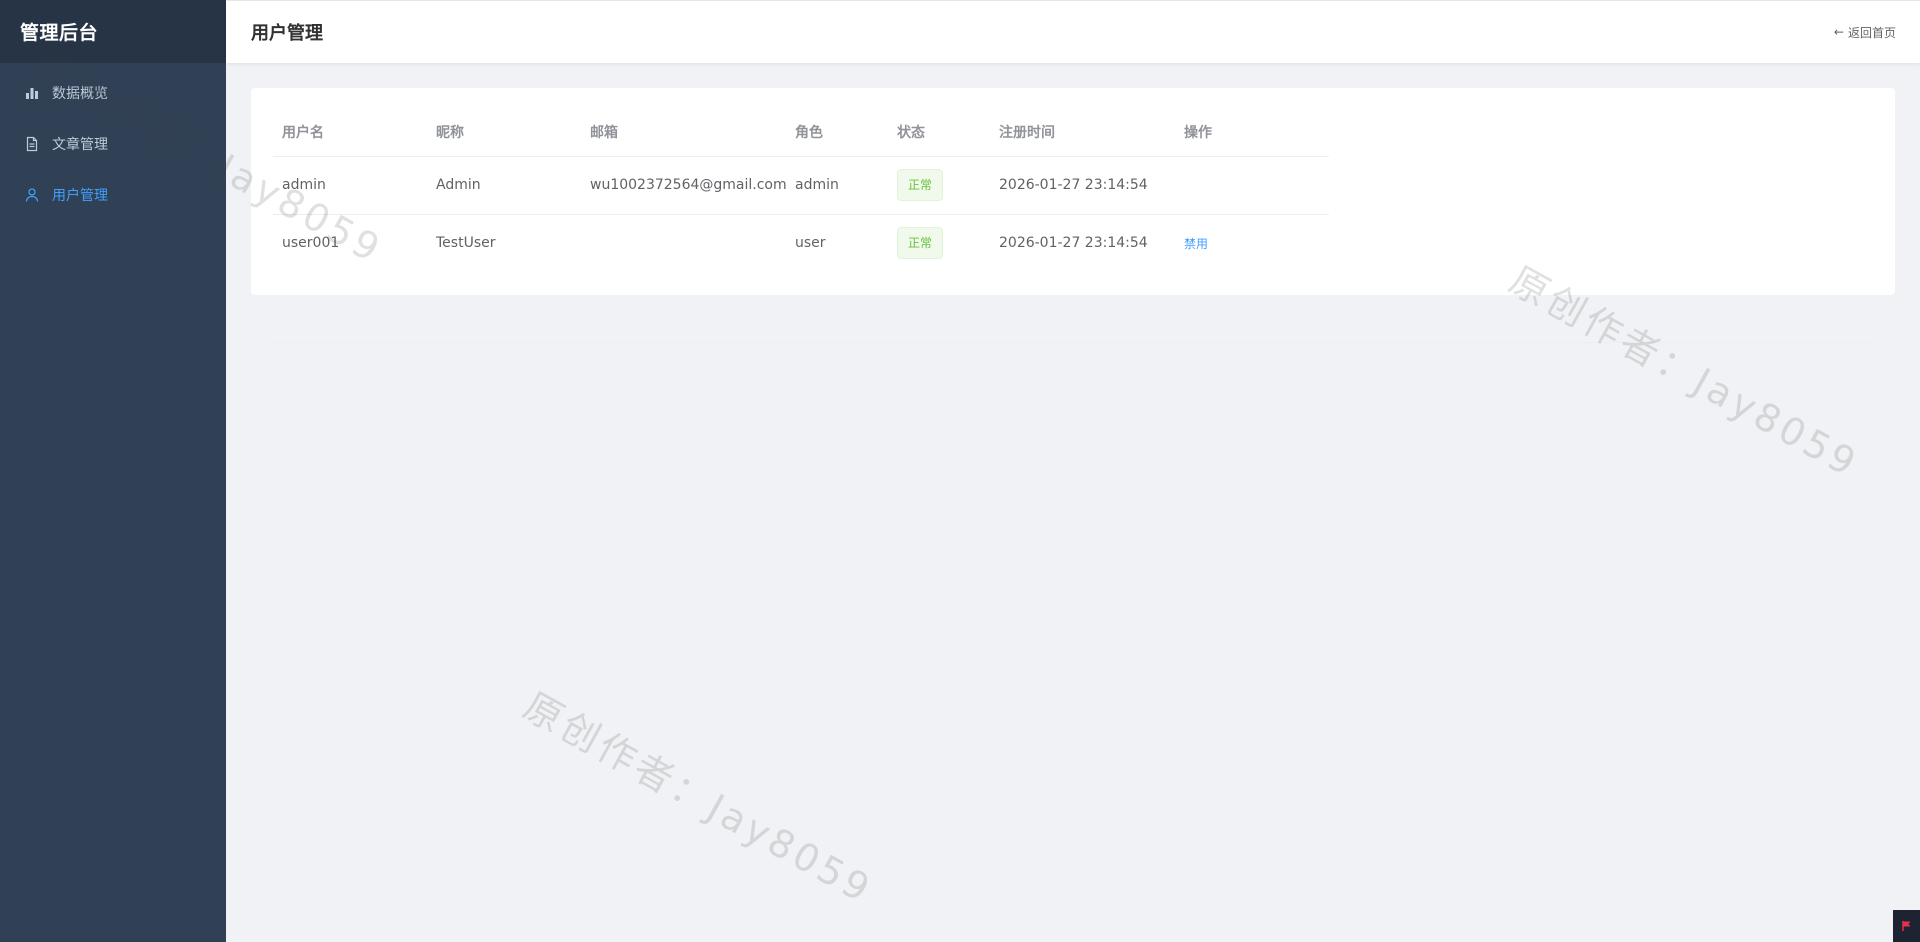  I want to click on sidebar-item-label: 用户管理, so click(80, 195).